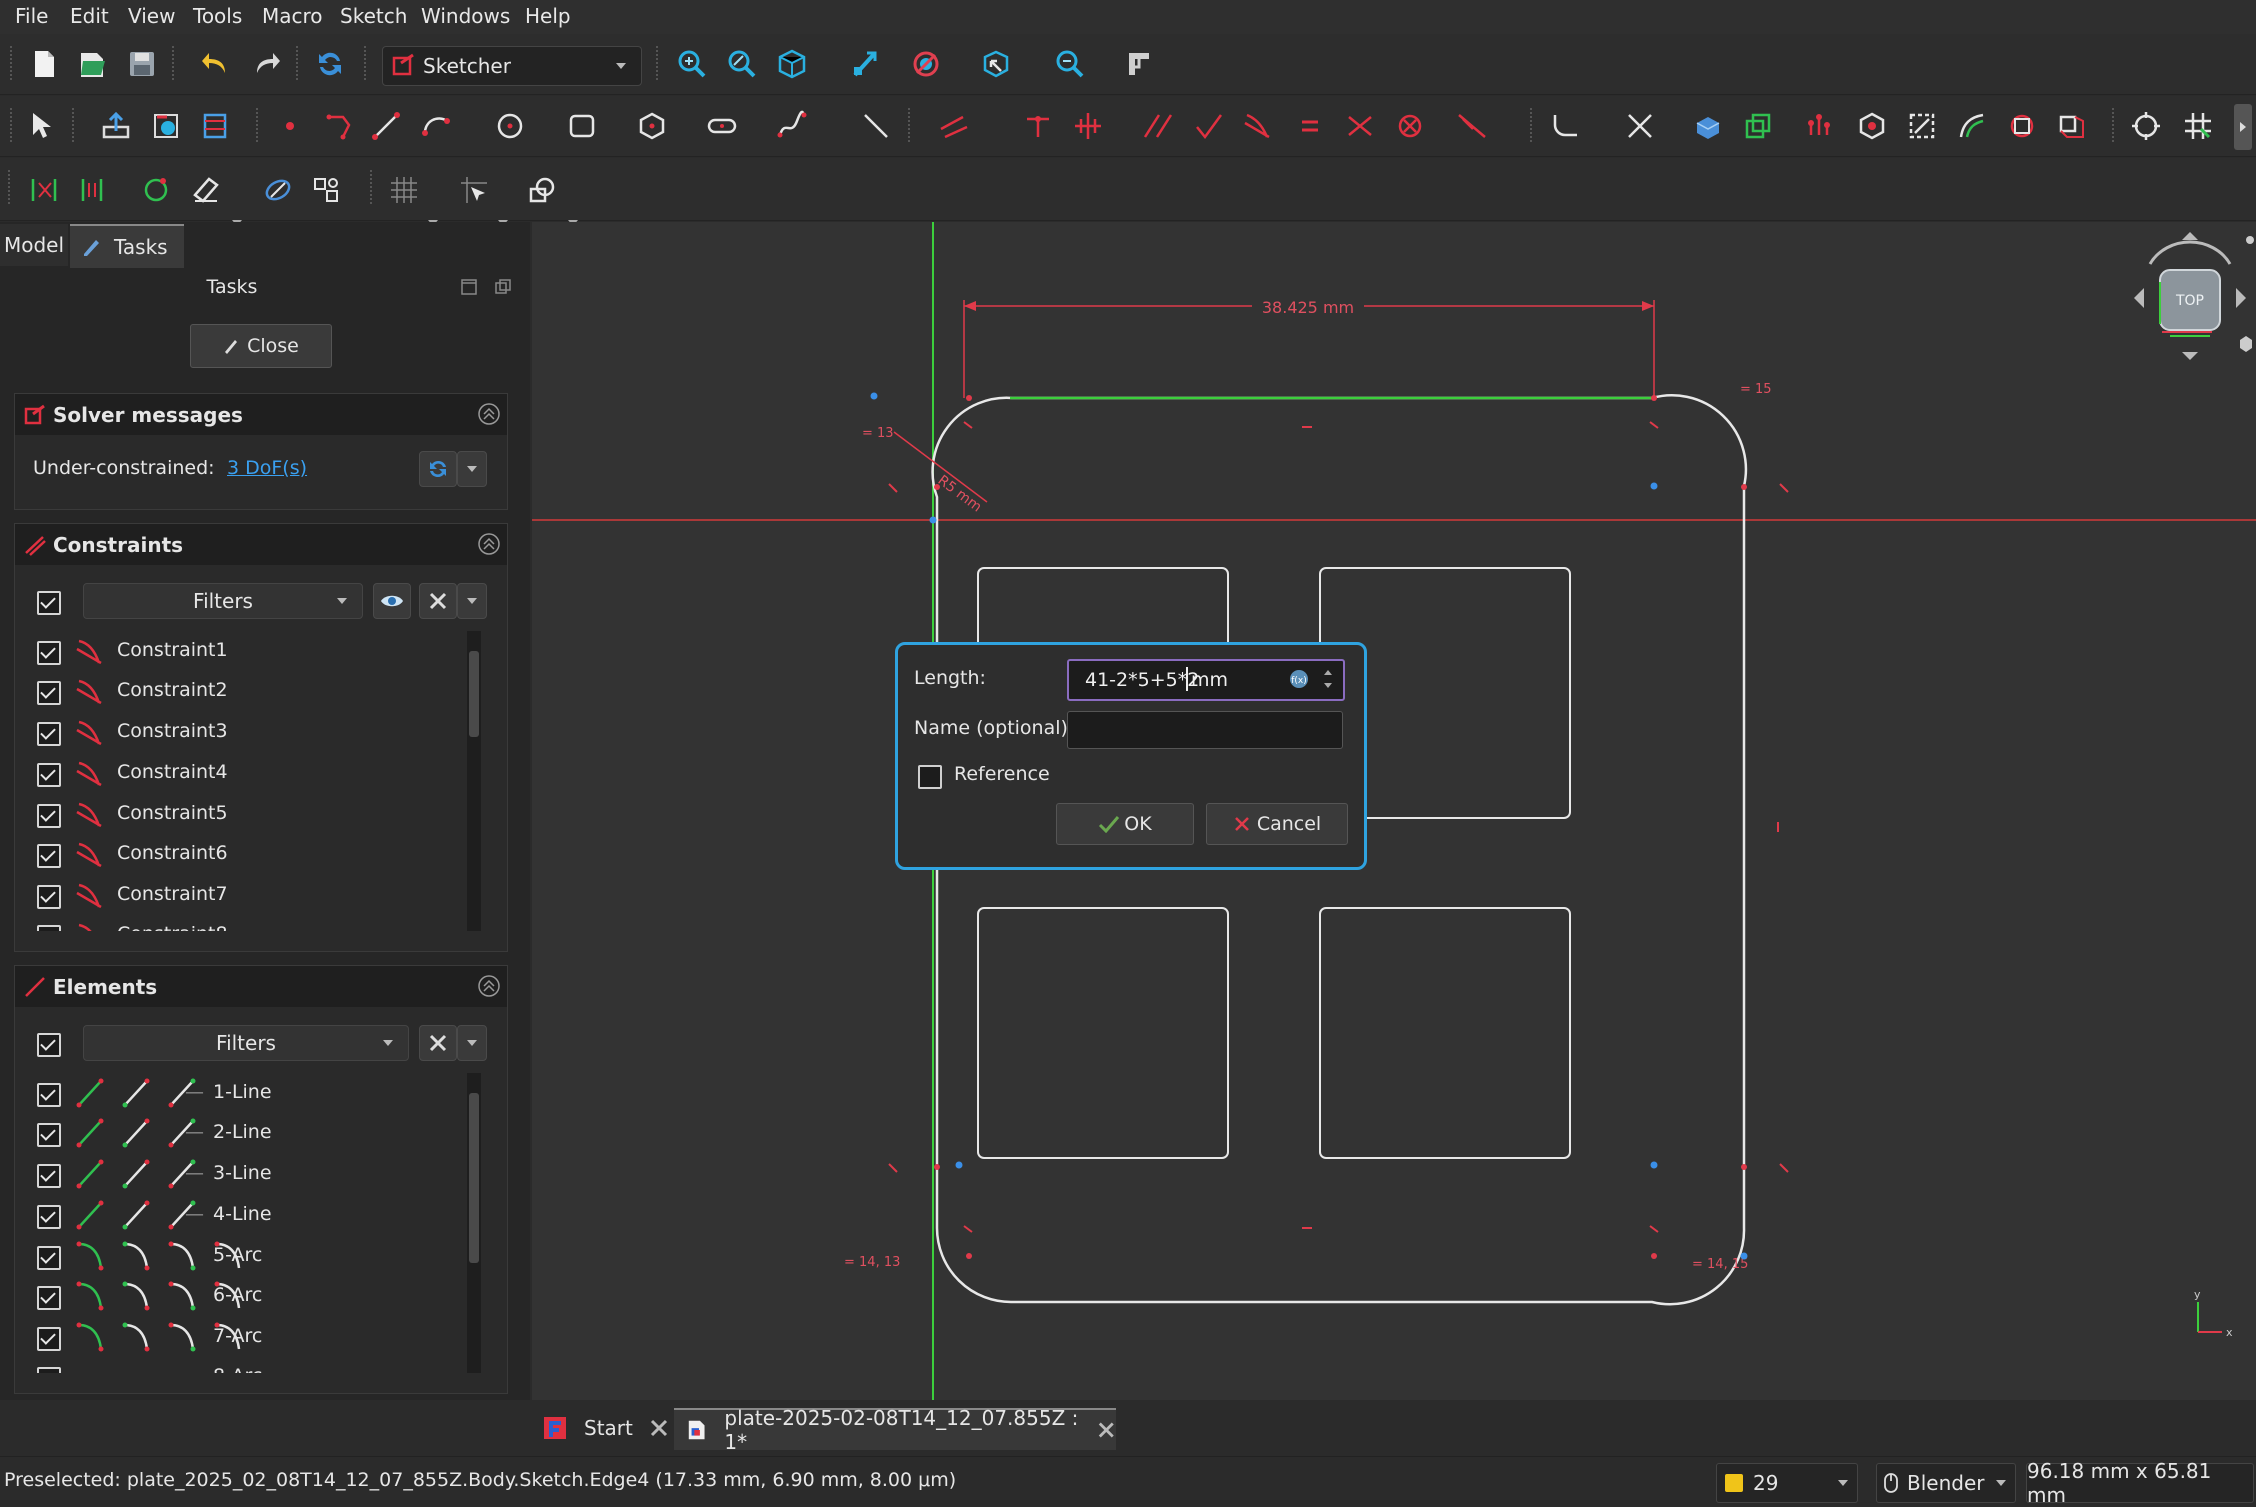 This screenshot has width=2256, height=1507. I want to click on toggle-snap-button, so click(474, 190).